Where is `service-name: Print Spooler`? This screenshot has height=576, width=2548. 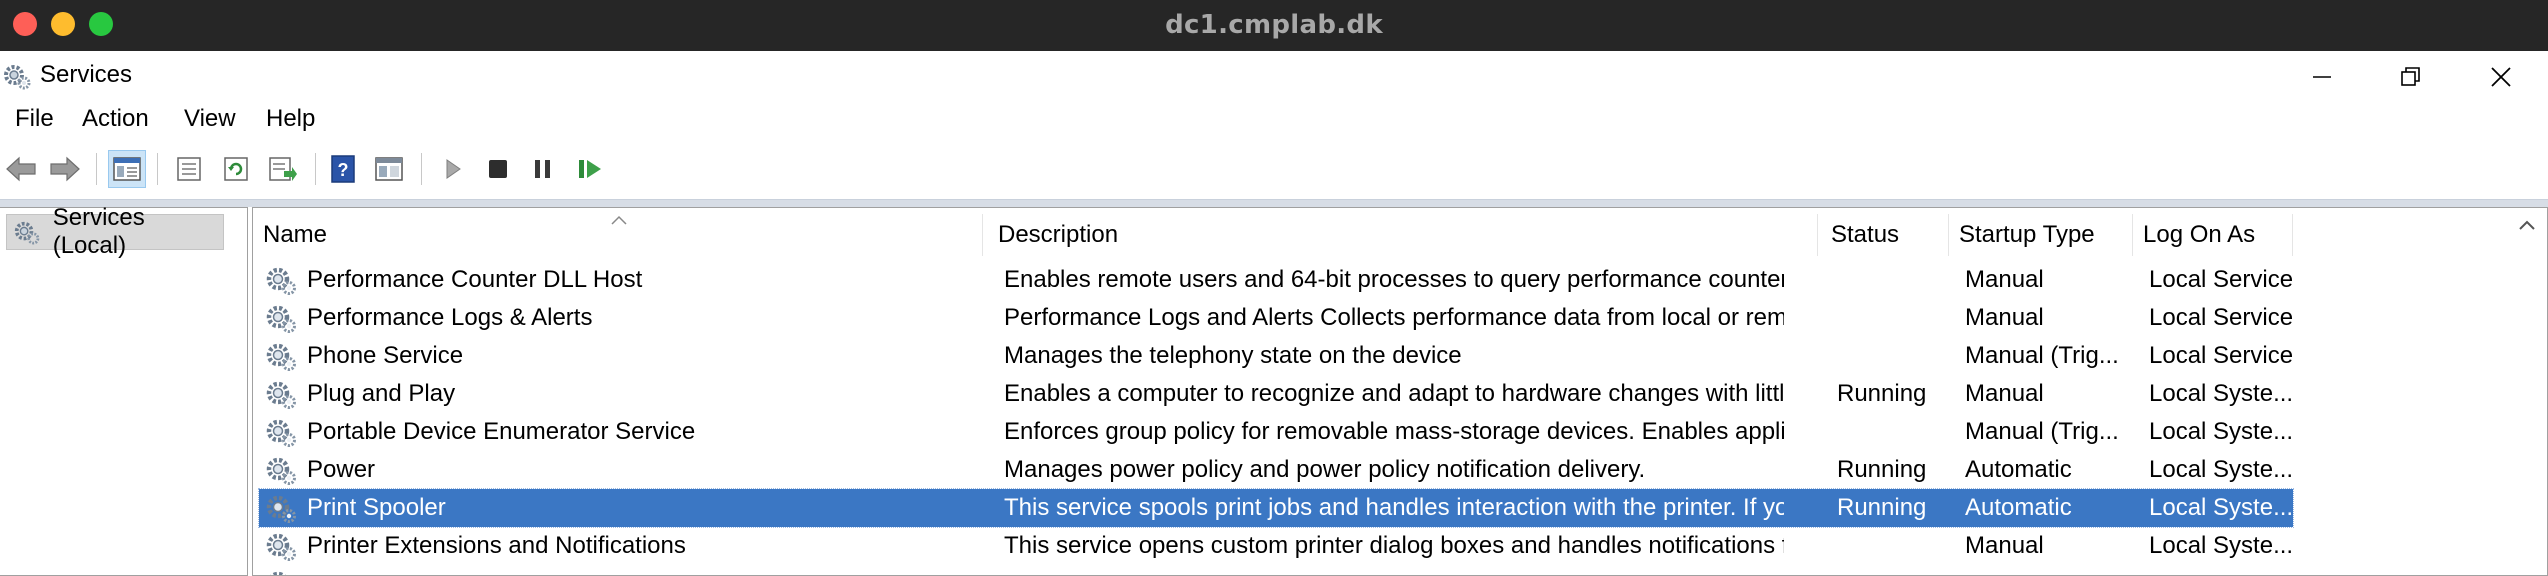 service-name: Print Spooler is located at coordinates (376, 507).